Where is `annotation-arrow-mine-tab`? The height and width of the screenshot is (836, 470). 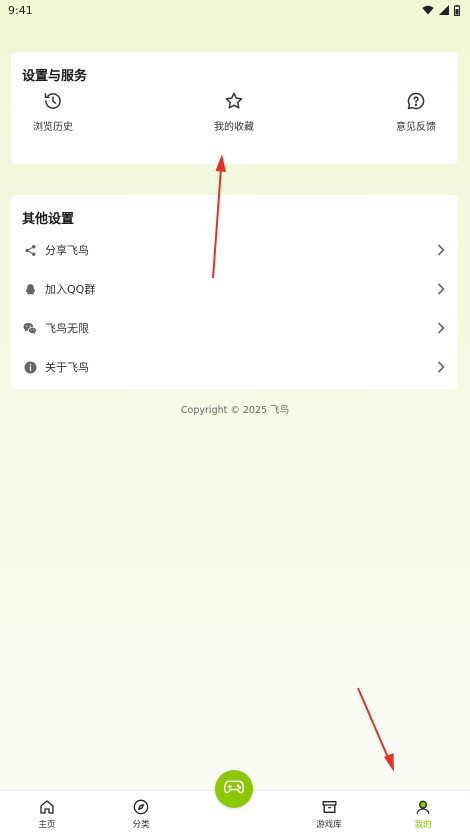 annotation-arrow-mine-tab is located at coordinates (375, 729).